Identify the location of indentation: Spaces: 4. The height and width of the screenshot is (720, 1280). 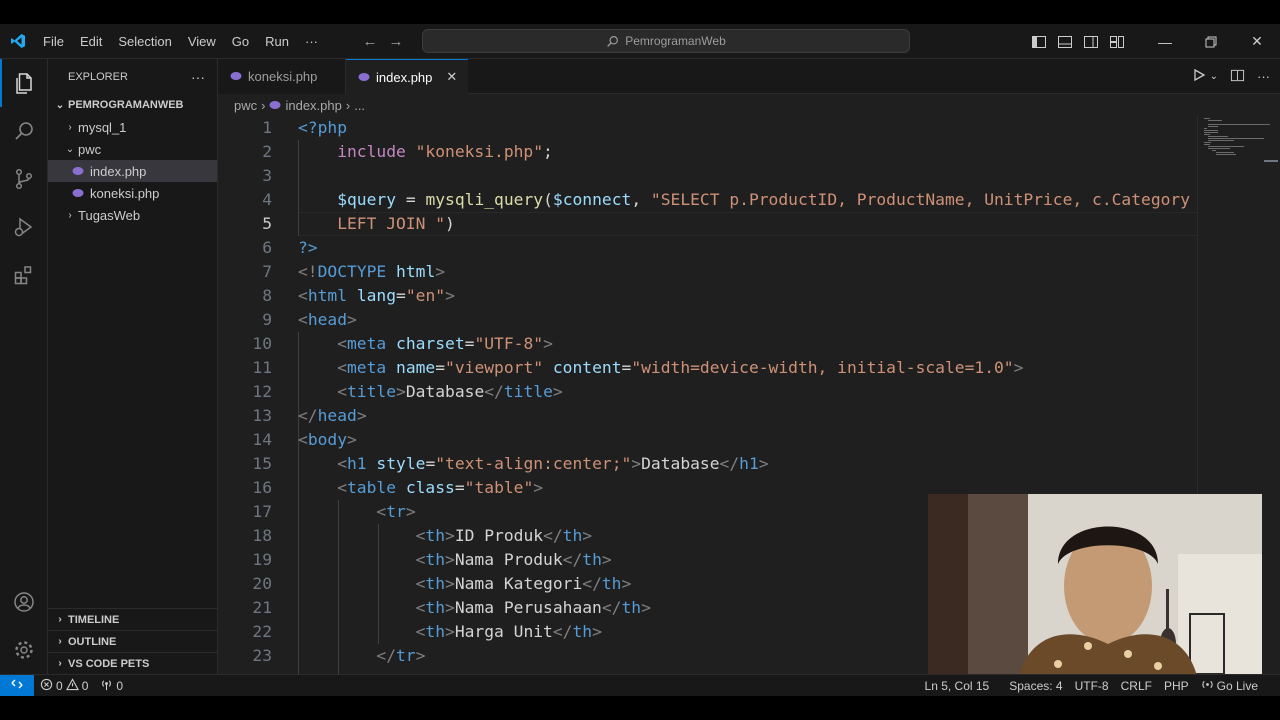
(1035, 686).